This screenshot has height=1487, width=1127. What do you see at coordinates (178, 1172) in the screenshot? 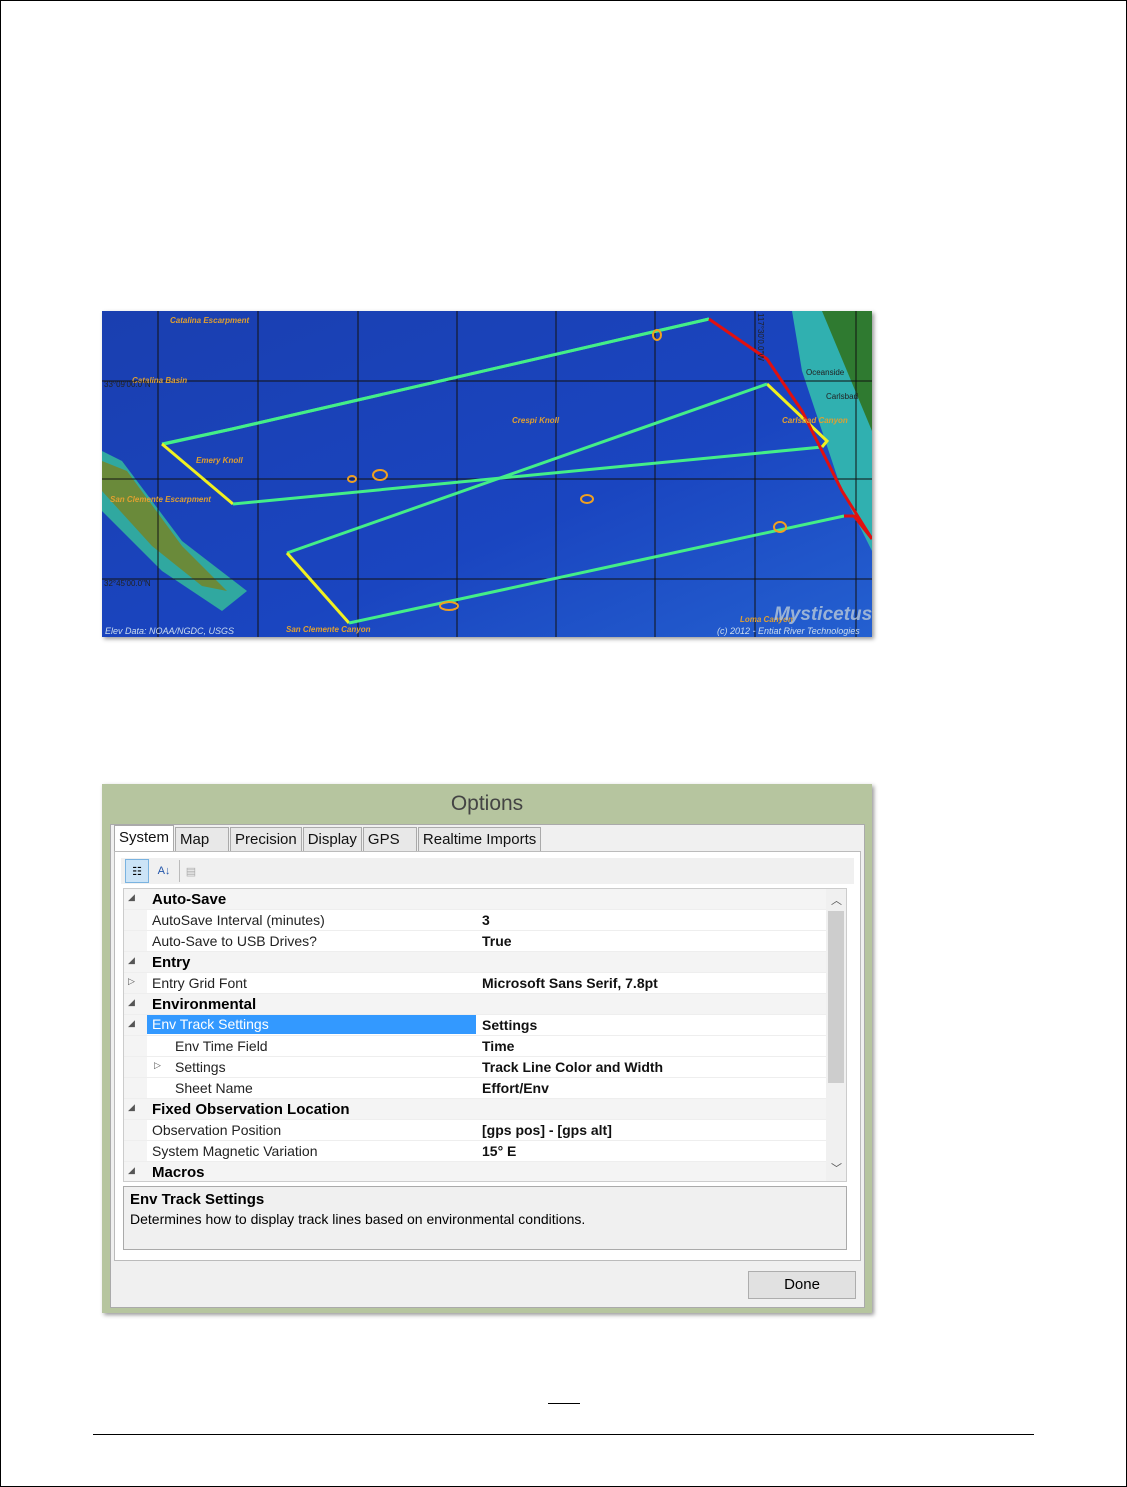
I see `property-name: Macros` at bounding box center [178, 1172].